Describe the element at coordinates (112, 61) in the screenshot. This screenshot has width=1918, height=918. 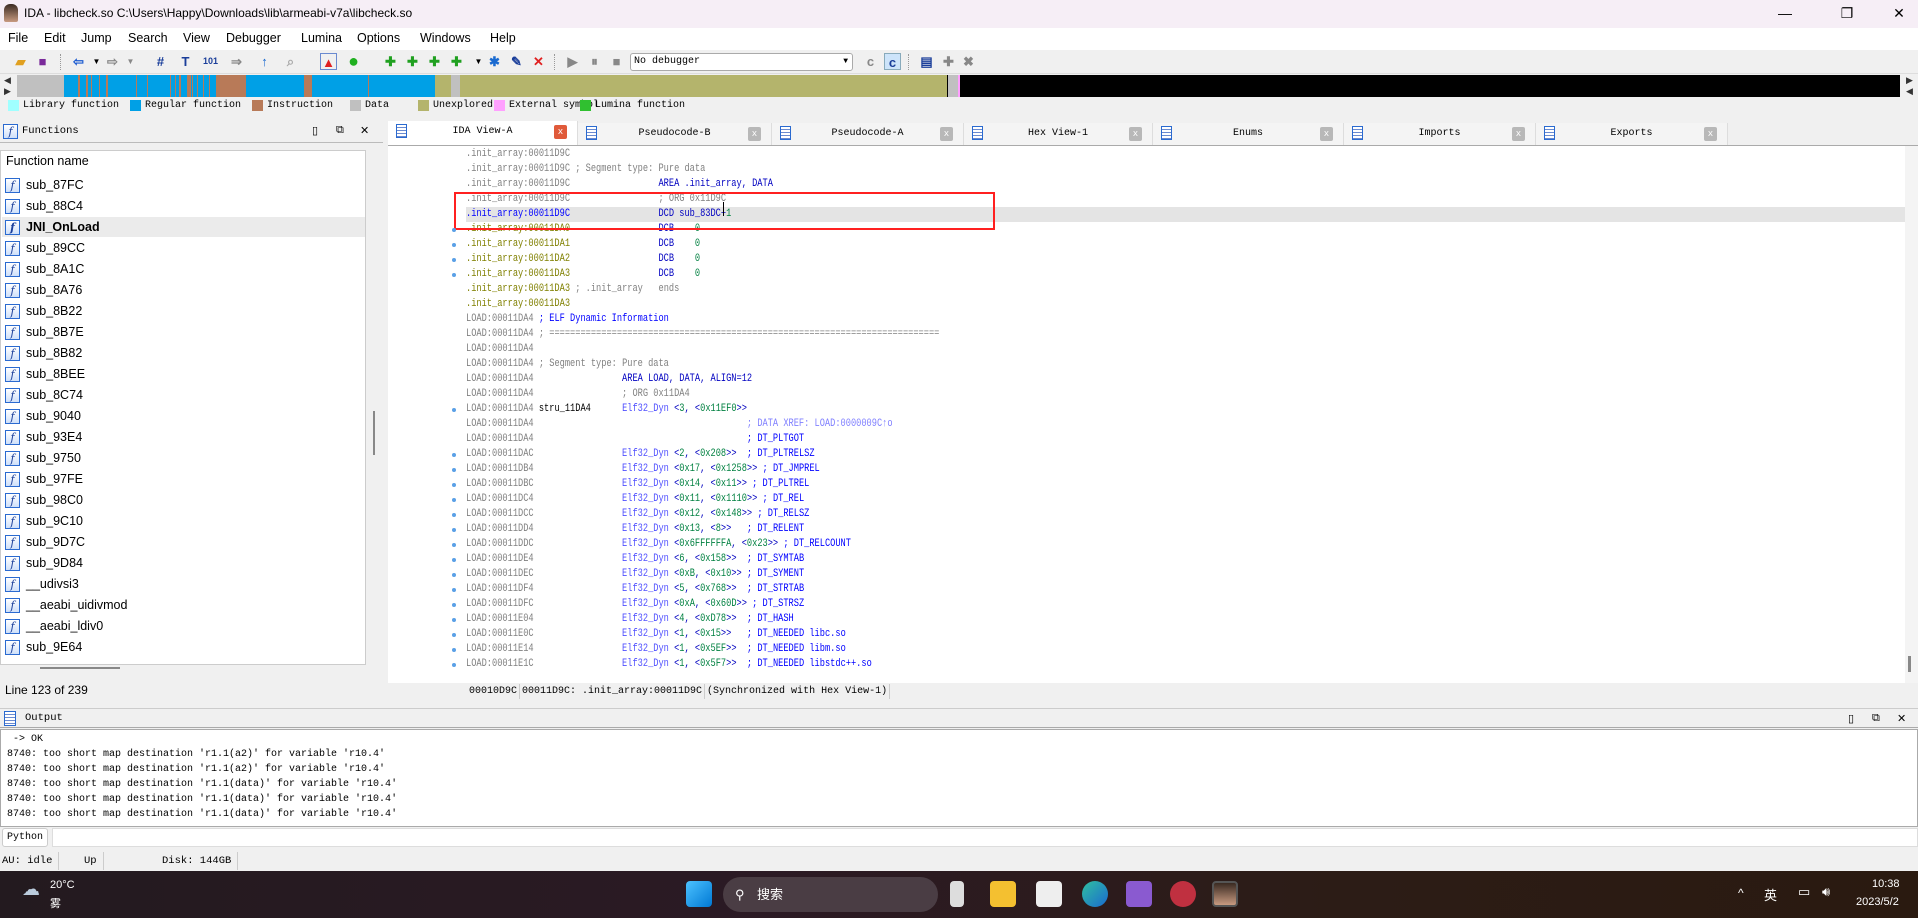
I see `forward-icon: ⇨` at that location.